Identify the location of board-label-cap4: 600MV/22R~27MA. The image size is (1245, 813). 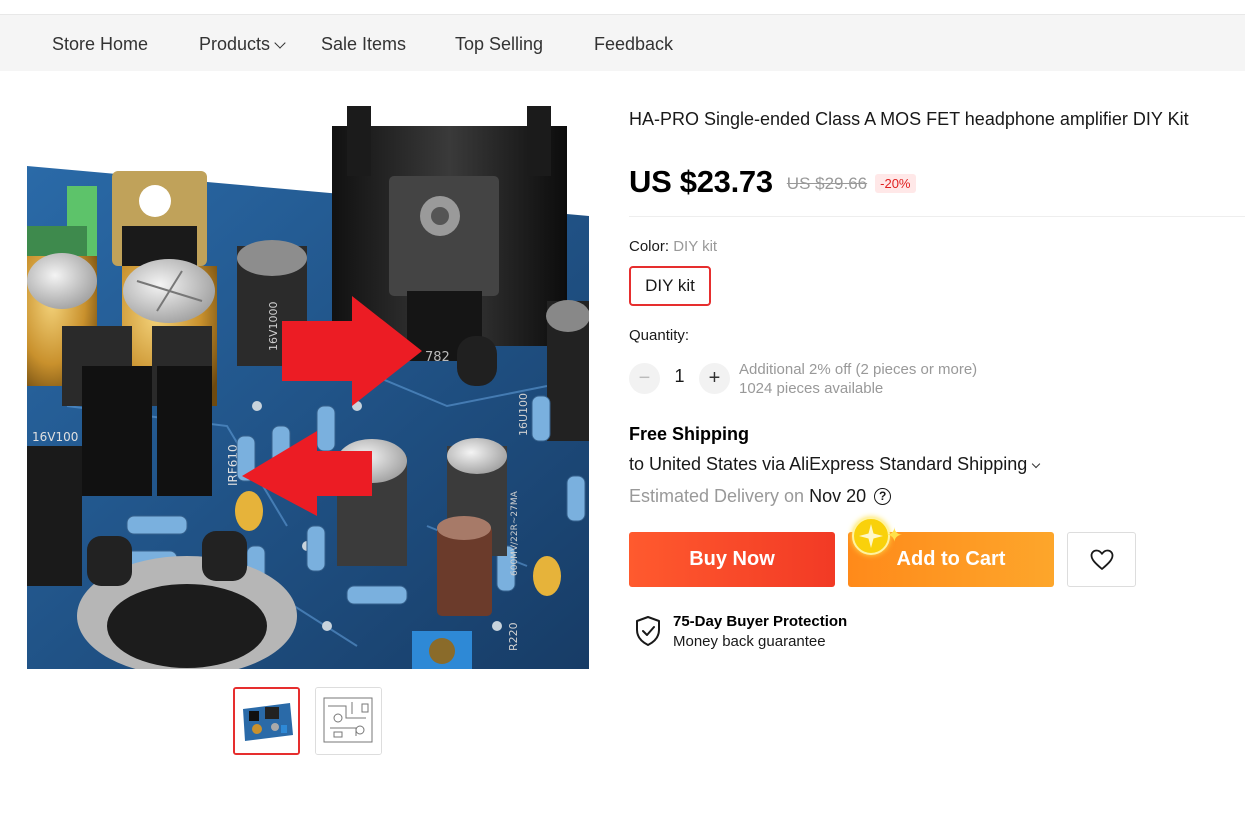
(515, 533).